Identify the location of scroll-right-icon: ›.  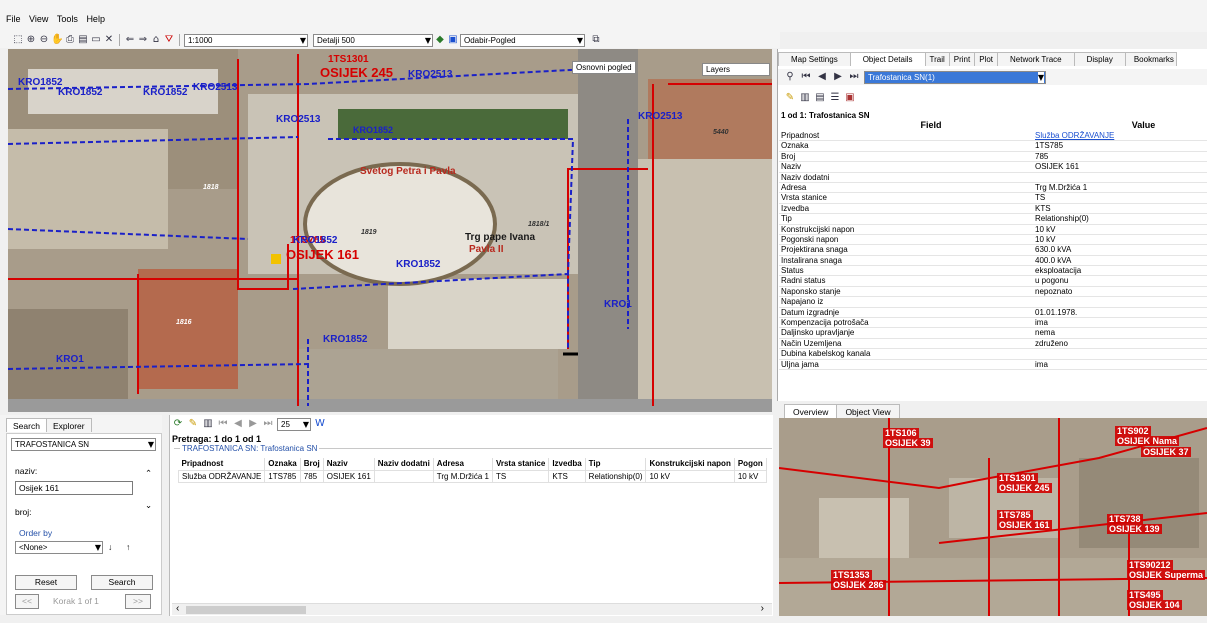
(762, 608).